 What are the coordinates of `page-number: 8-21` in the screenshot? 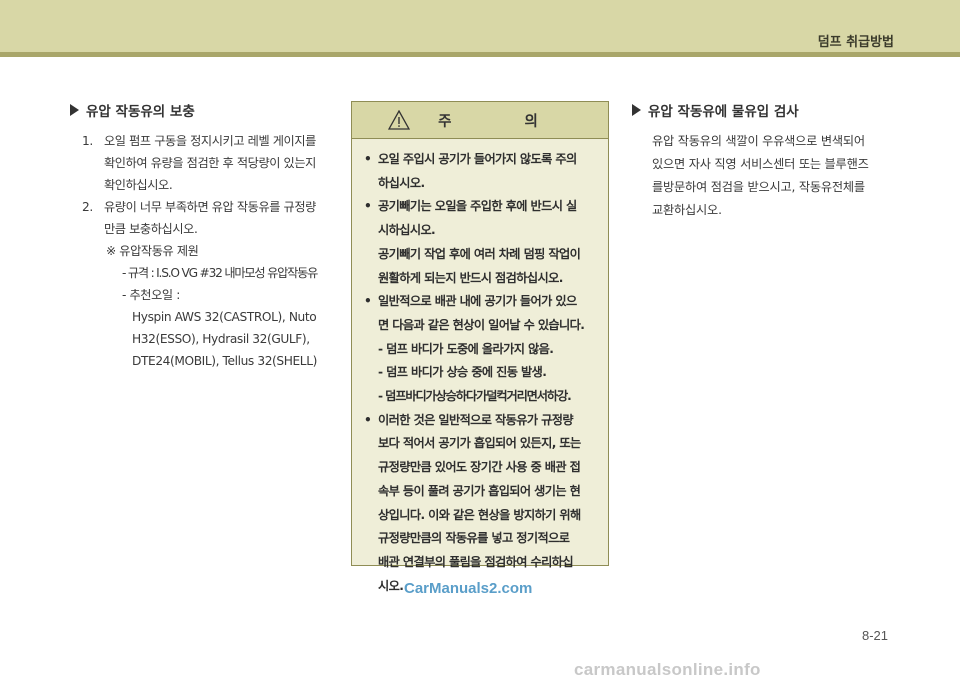 It's located at (874, 635).